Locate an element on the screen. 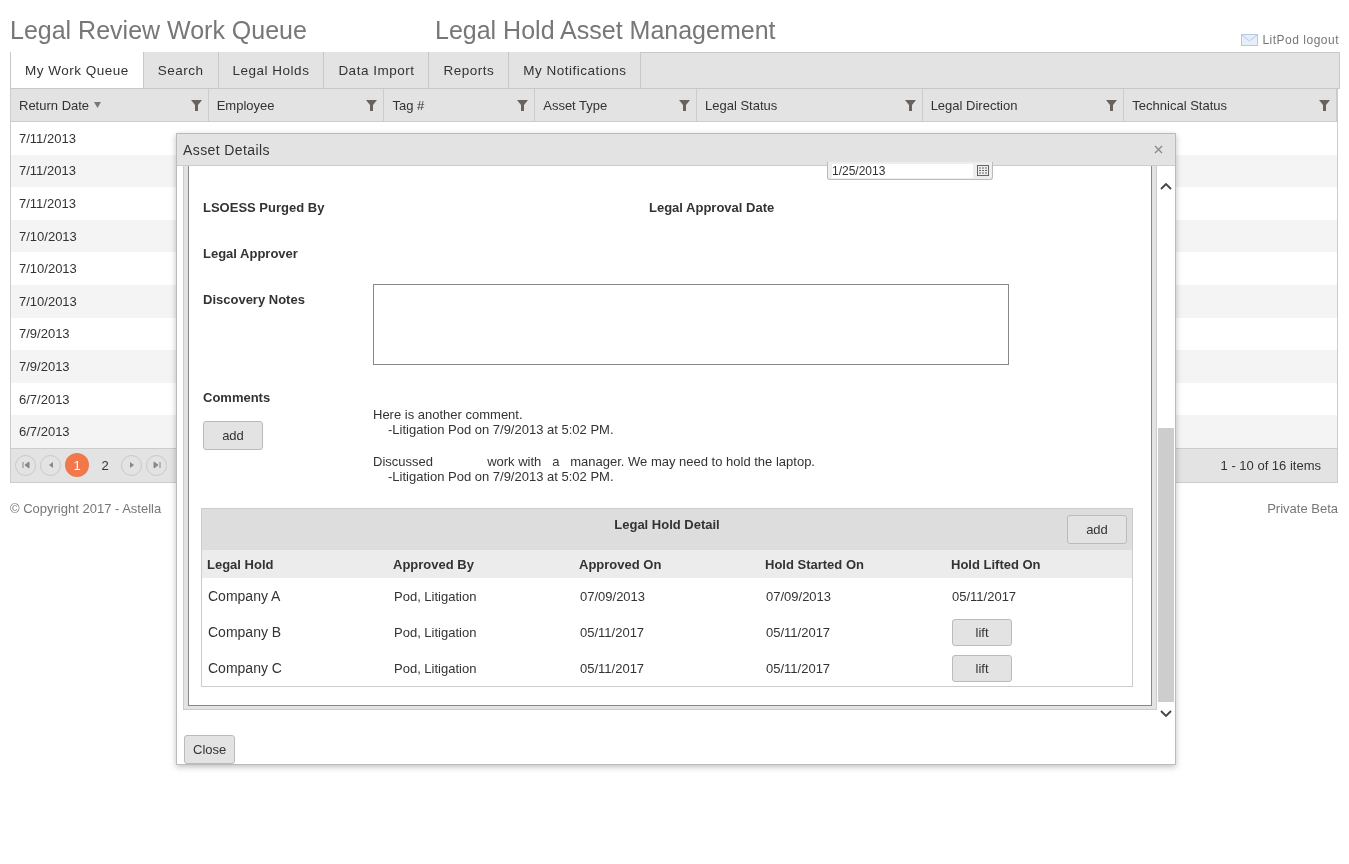 Image resolution: width=1349 pixels, height=864 pixels. column-header: Return Date is located at coordinates (54, 105).